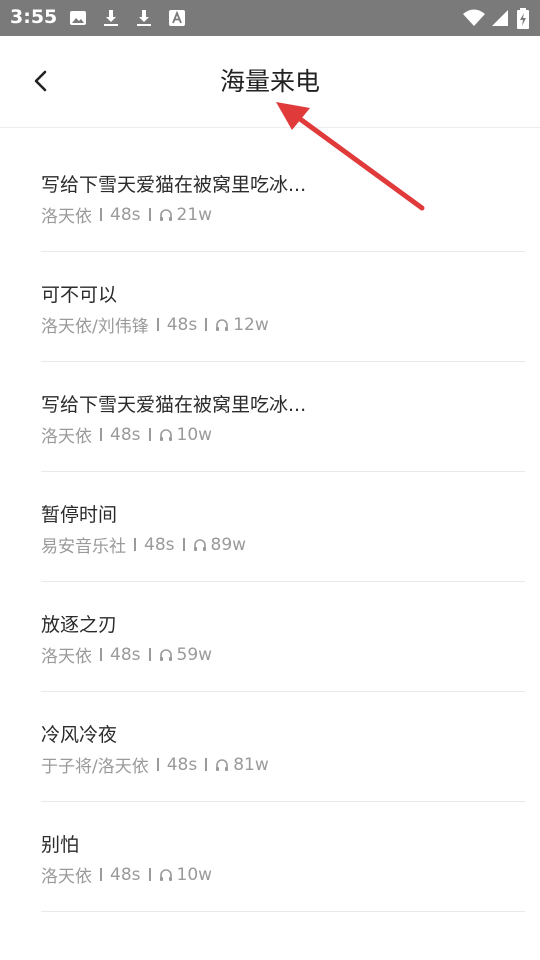 The image size is (540, 960). What do you see at coordinates (283, 417) in the screenshot?
I see `list-item: 写给下雪天爱猫在被窝里吃冰... 洛天依 48s 10w` at bounding box center [283, 417].